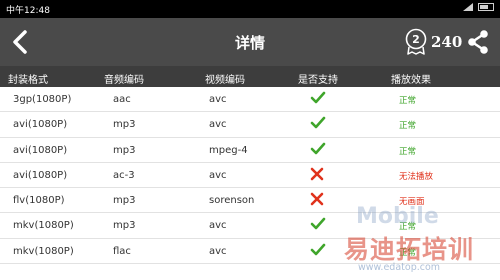 This screenshot has width=500, height=280. I want to click on medal-icon: 2, so click(416, 41).